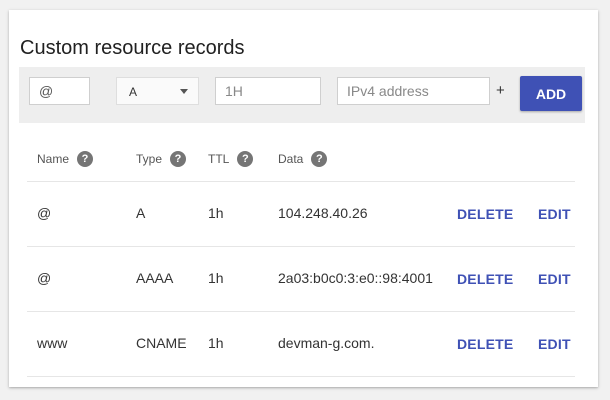  I want to click on name-input, so click(59, 91).